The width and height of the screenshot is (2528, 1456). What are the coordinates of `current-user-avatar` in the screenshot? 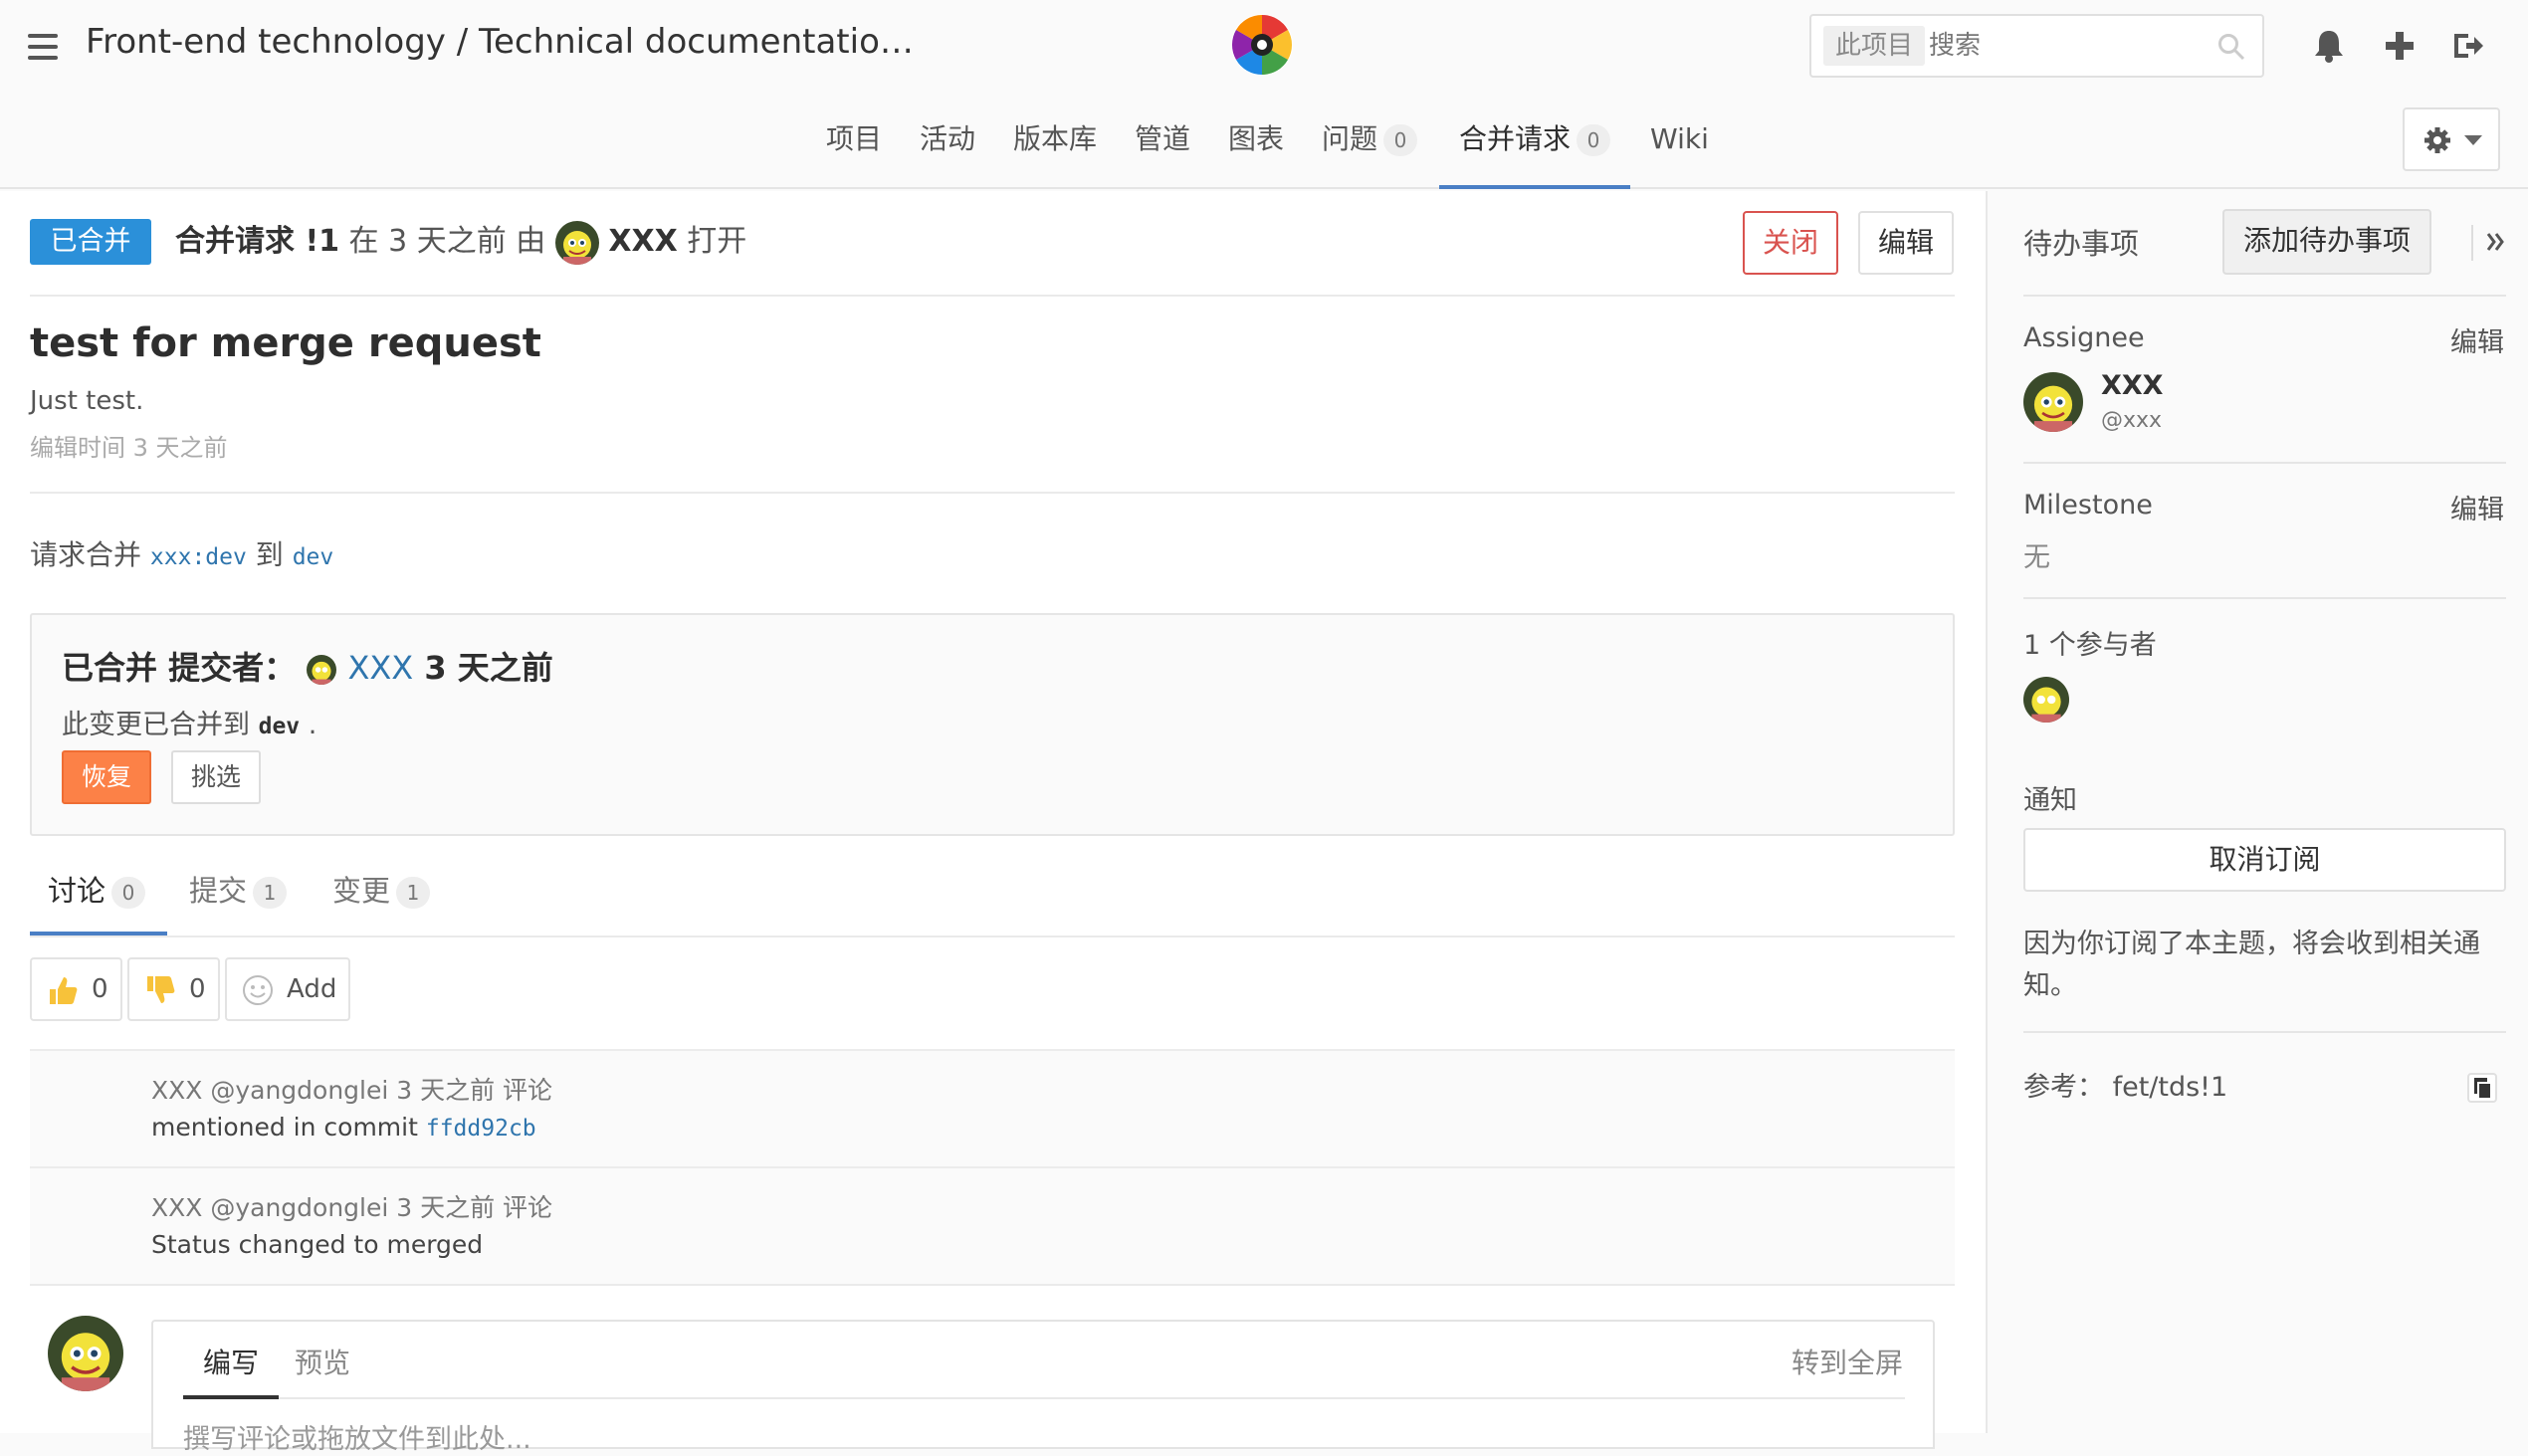 It's located at (85, 1353).